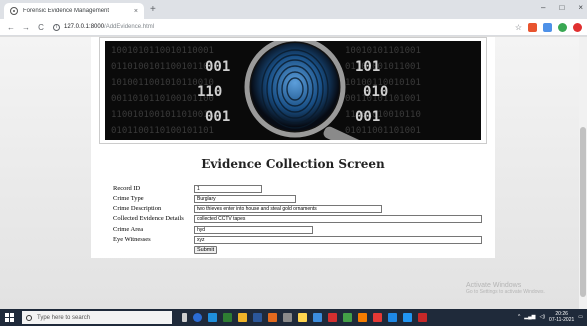  What do you see at coordinates (29, 317) in the screenshot?
I see `search-icon` at bounding box center [29, 317].